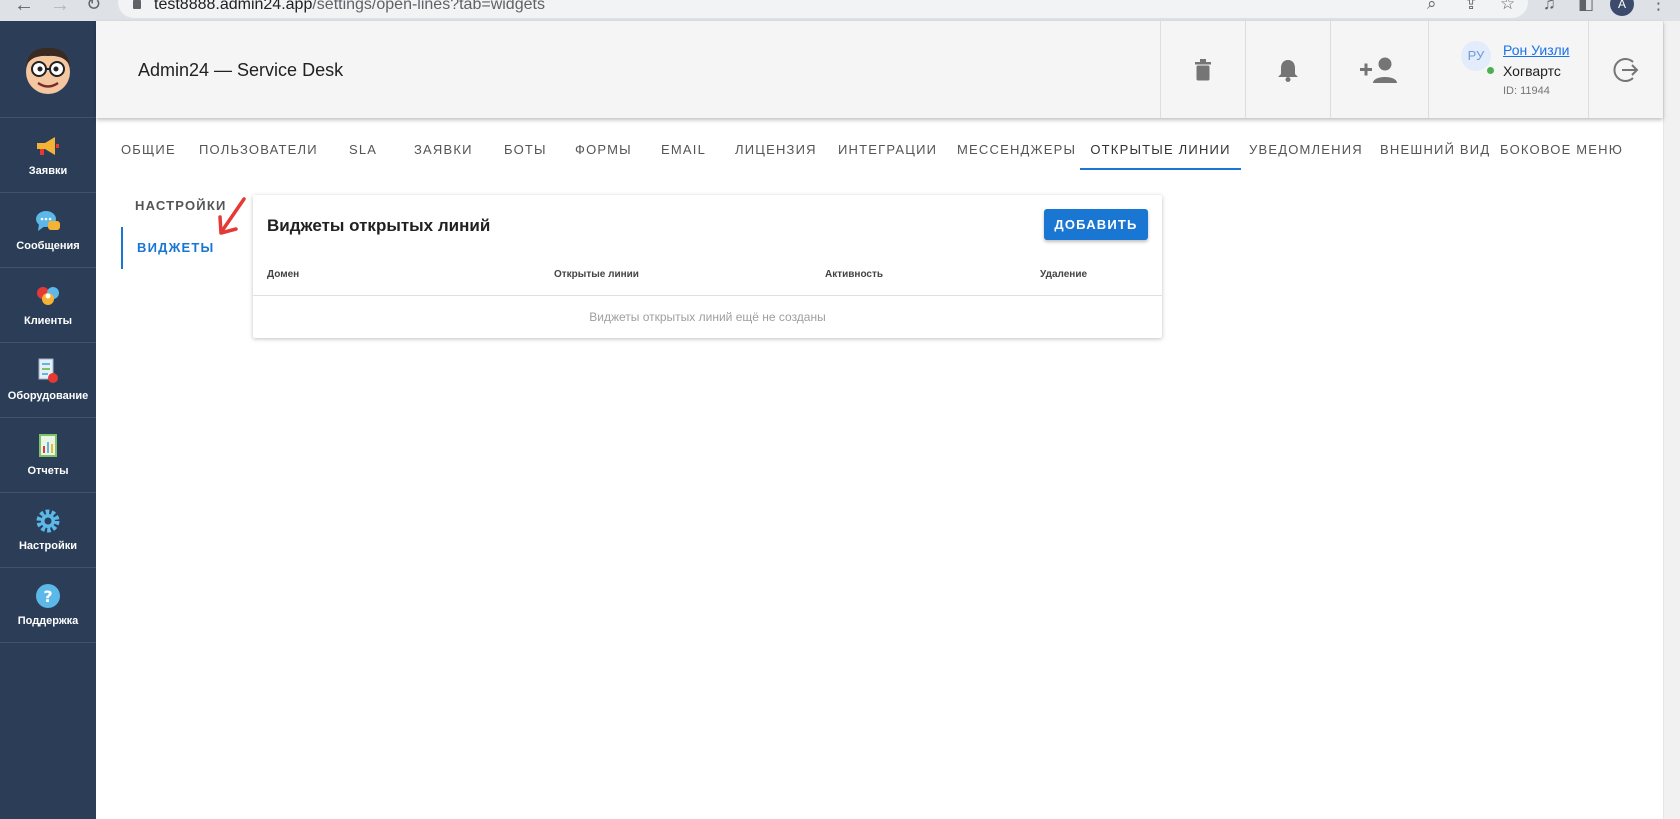 This screenshot has width=1680, height=819. I want to click on sidebar-item-label: Поддержка, so click(48, 621).